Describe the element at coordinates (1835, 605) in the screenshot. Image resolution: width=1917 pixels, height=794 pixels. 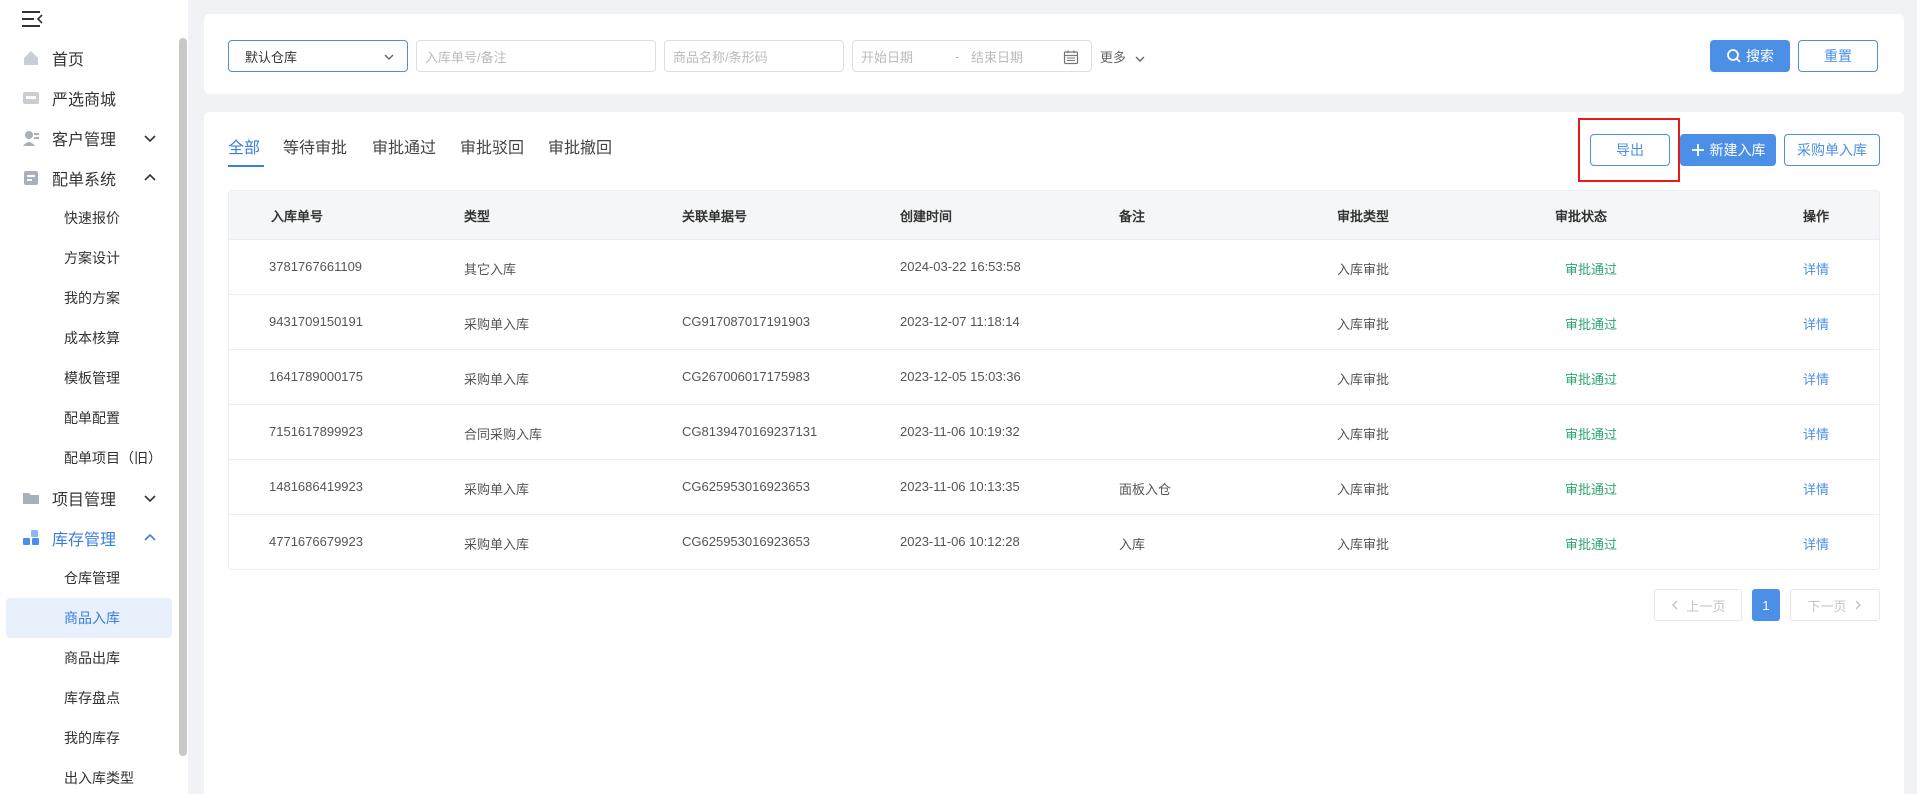
I see `next-page-button: 下一页` at that location.